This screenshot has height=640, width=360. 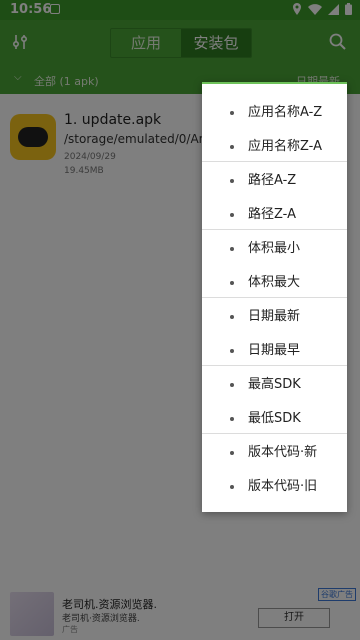 I want to click on menu-item-size-max: 体积最大, so click(x=274, y=283).